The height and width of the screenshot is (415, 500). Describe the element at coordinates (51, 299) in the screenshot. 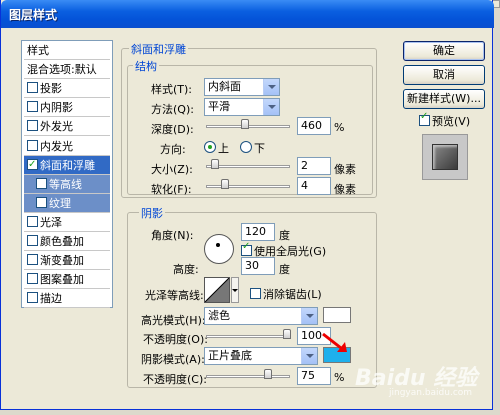

I see `style-list-item-label: 描边` at that location.